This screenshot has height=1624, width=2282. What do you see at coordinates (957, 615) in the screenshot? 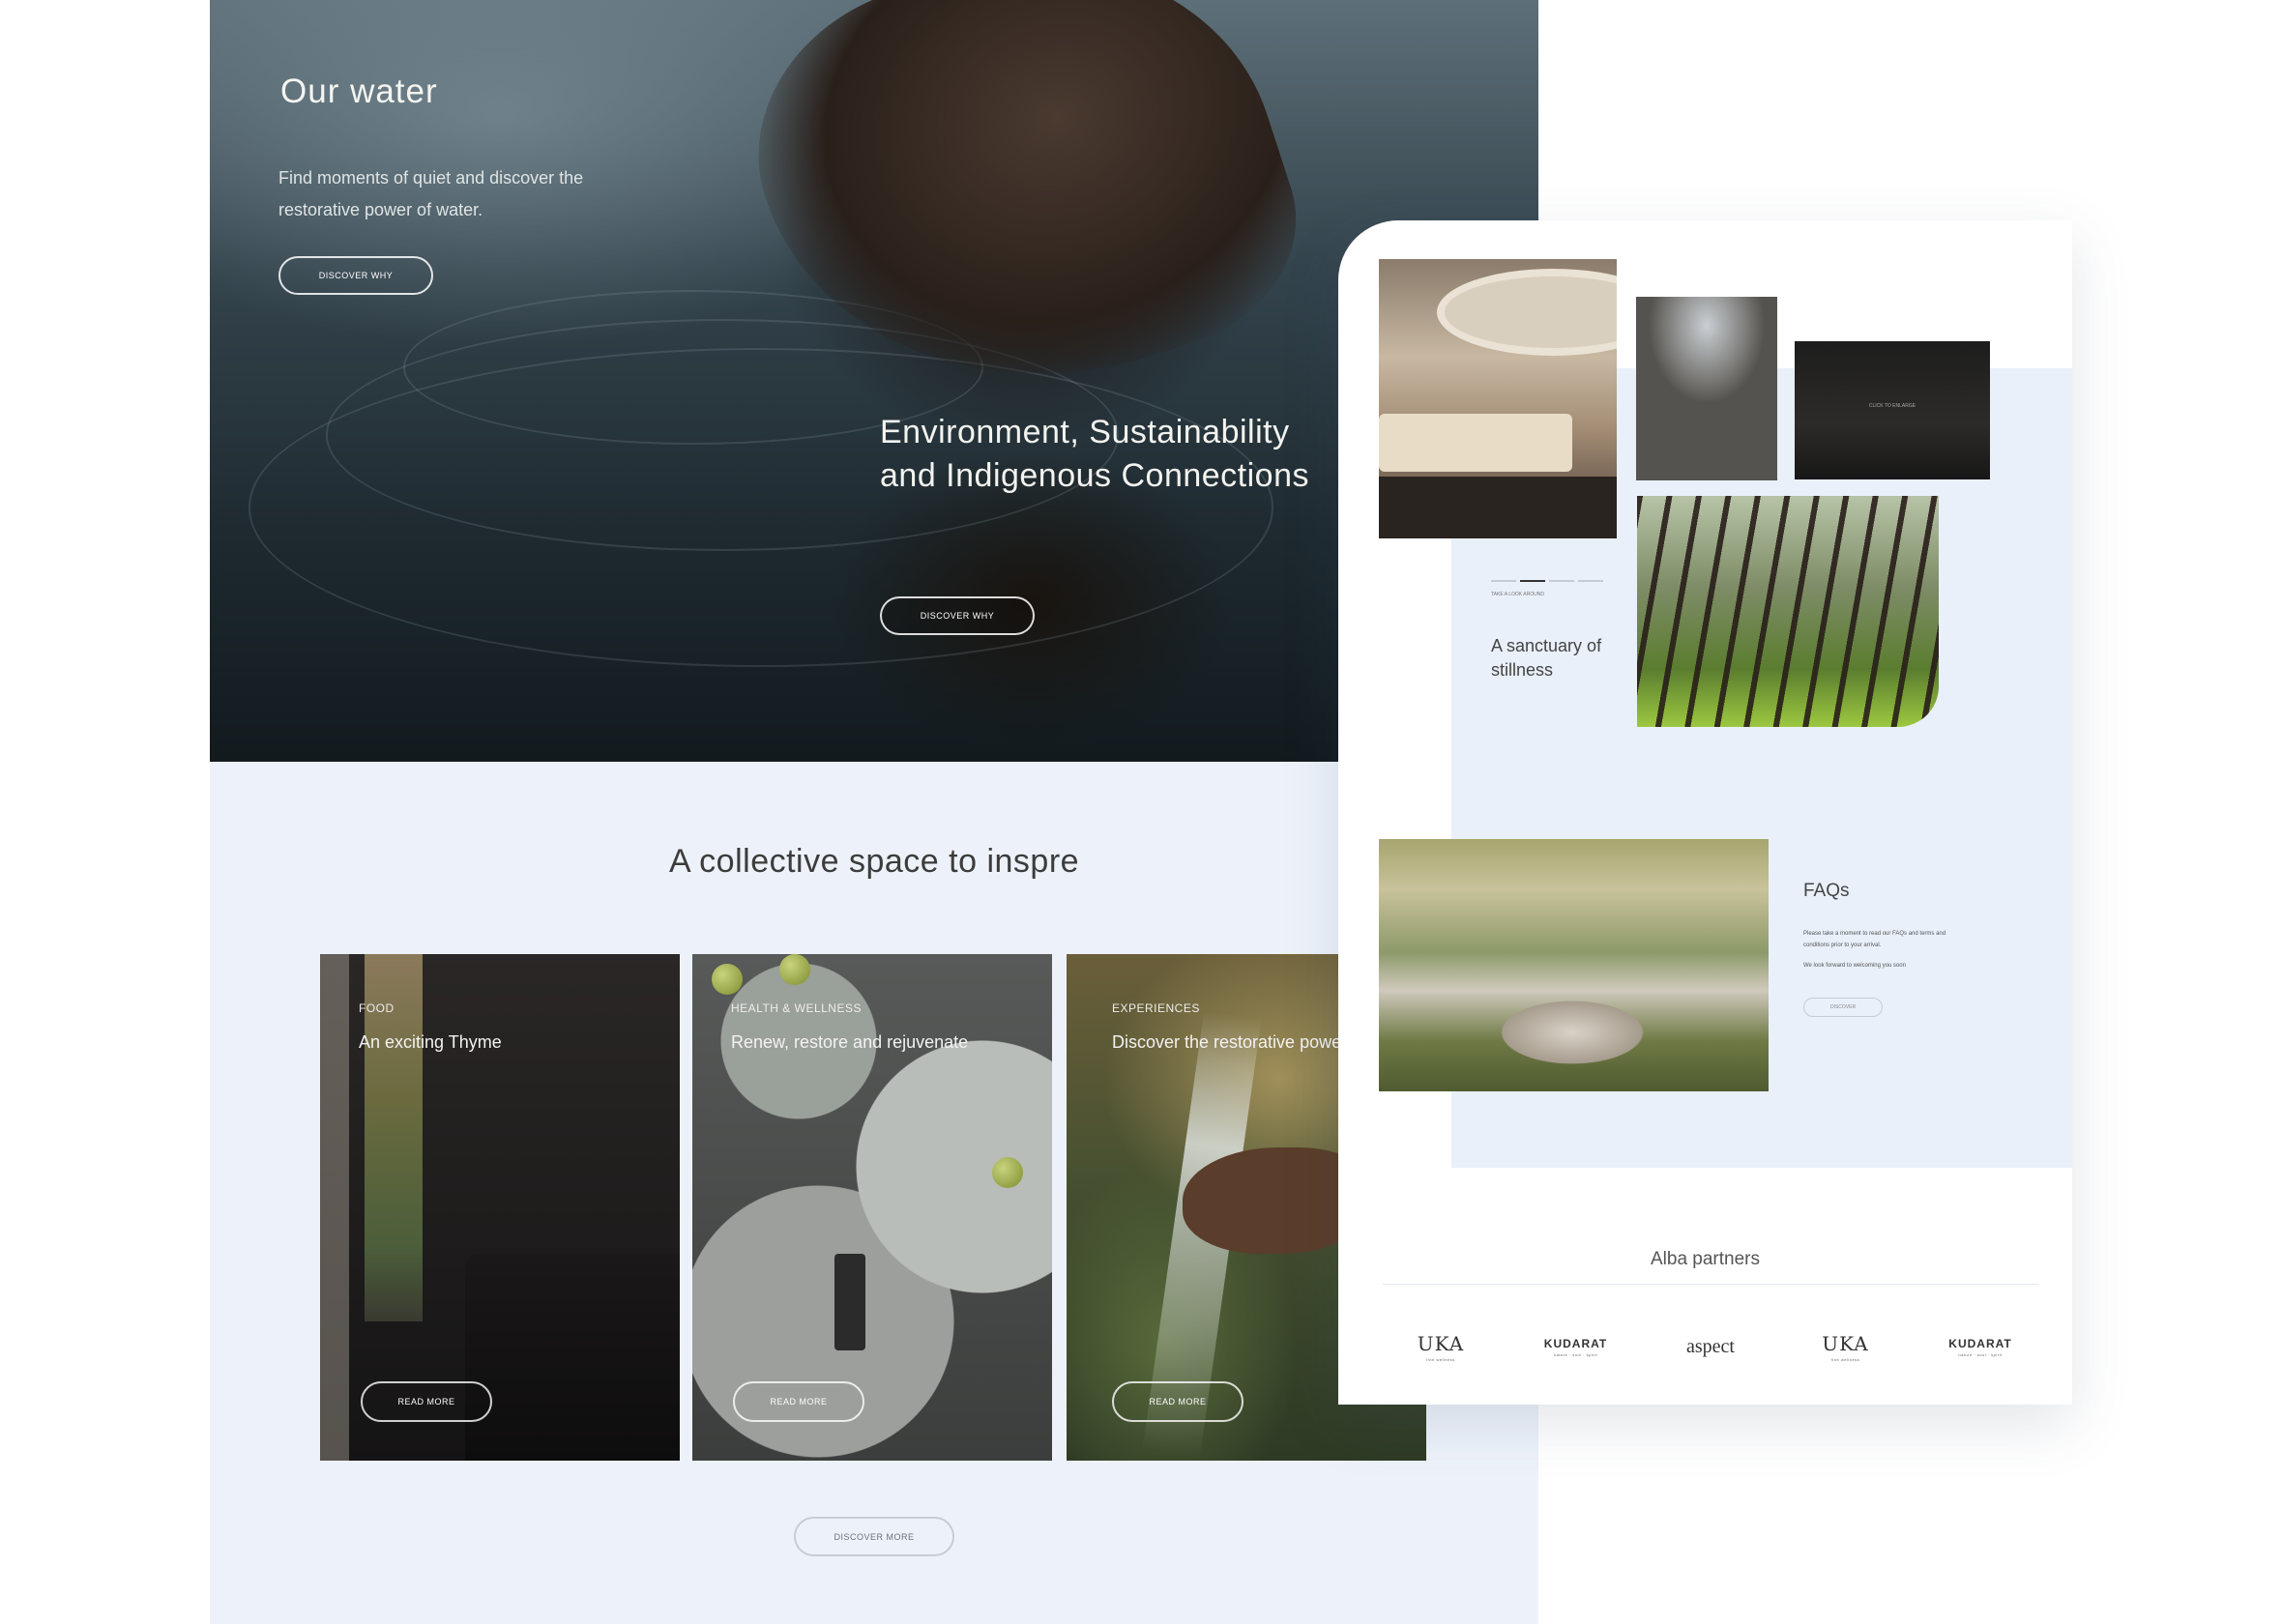
I see `discover-why-button-secondary: DISCOVER WHY` at bounding box center [957, 615].